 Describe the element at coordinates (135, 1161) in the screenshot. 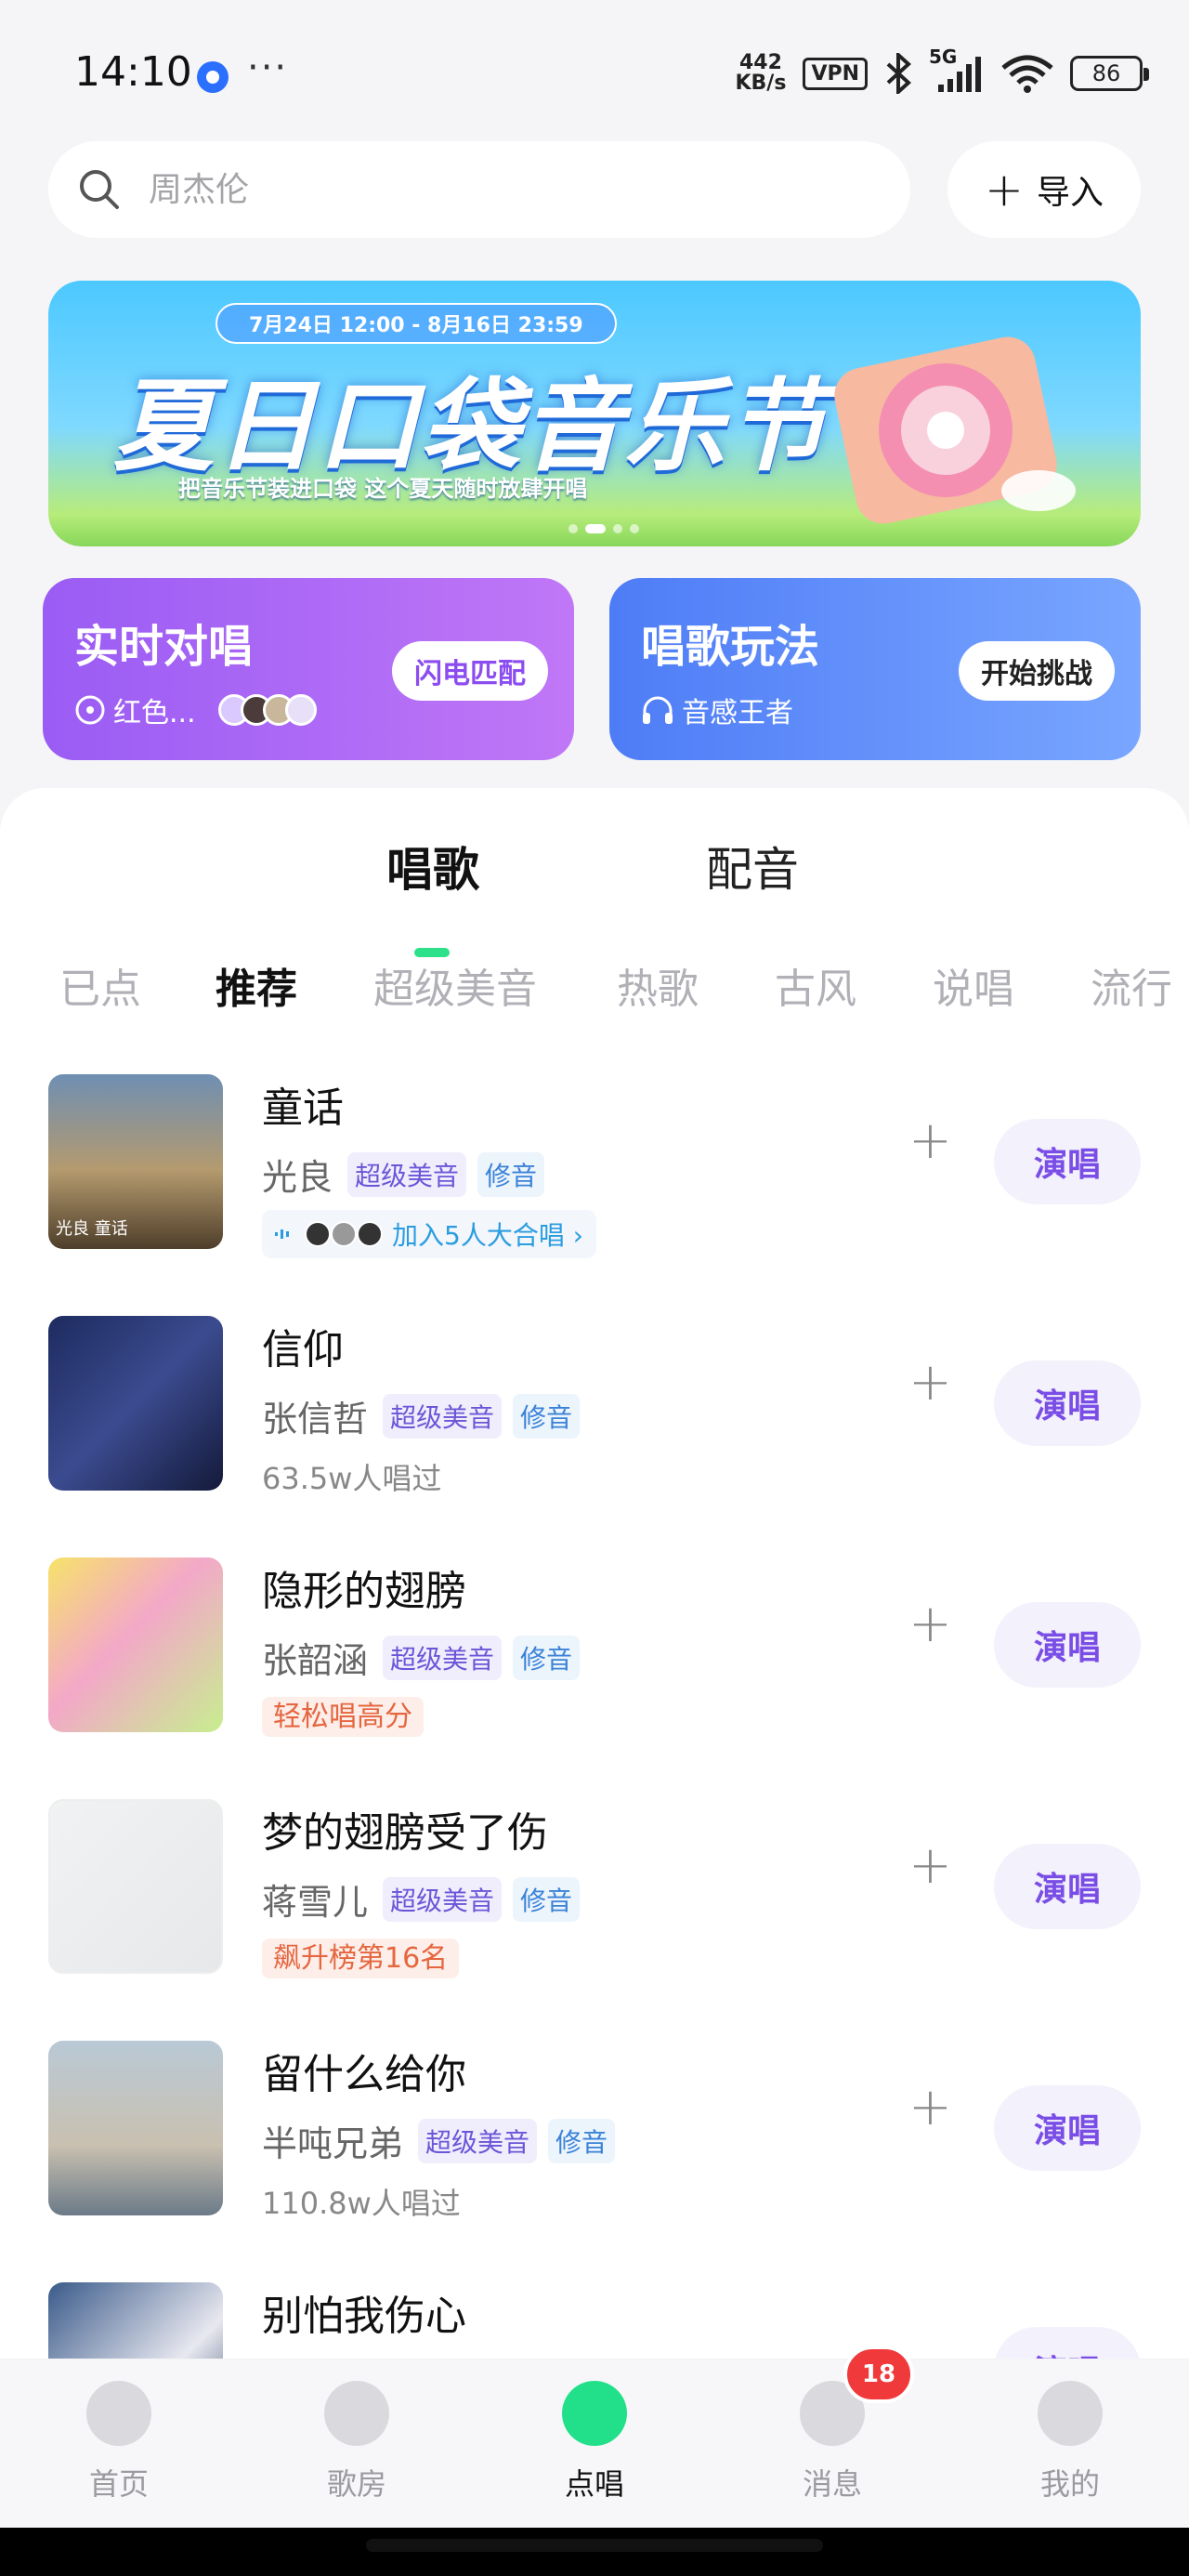

I see `song-cover: 光良 童话` at that location.